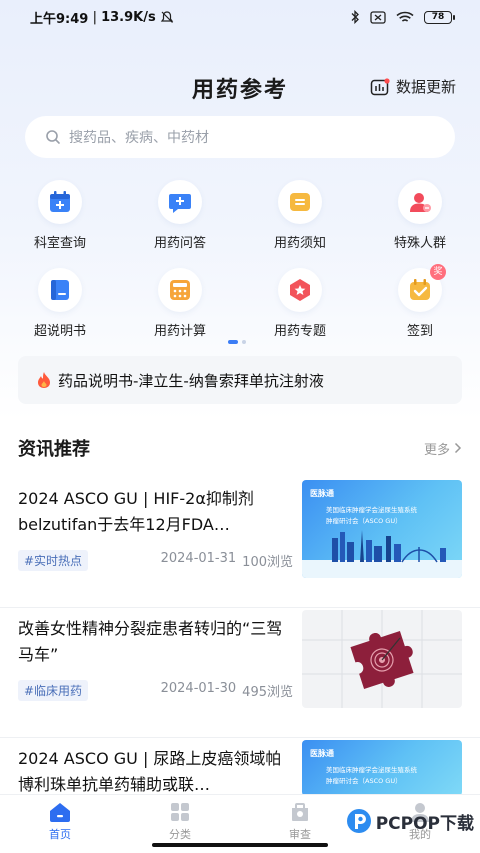 Image resolution: width=480 pixels, height=853 pixels. Describe the element at coordinates (179, 243) in the screenshot. I see `grid-label: 用药问答` at that location.